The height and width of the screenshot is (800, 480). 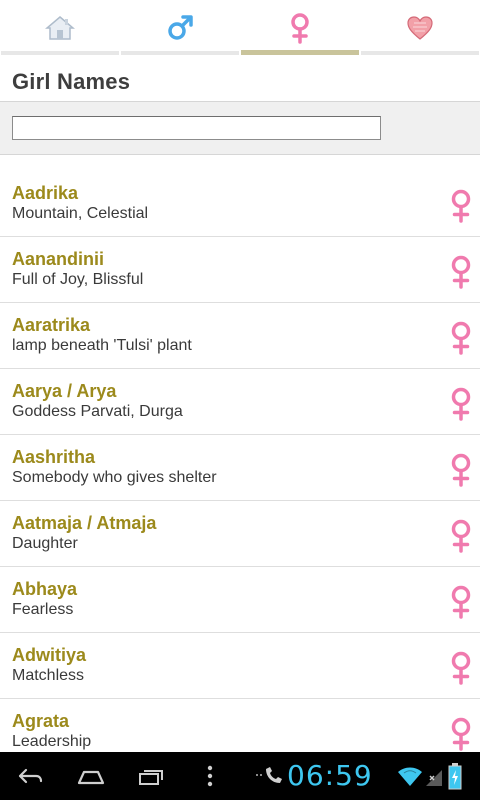 What do you see at coordinates (240, 534) in the screenshot?
I see `list-item: Aatmaja / Atmaja Daughter` at bounding box center [240, 534].